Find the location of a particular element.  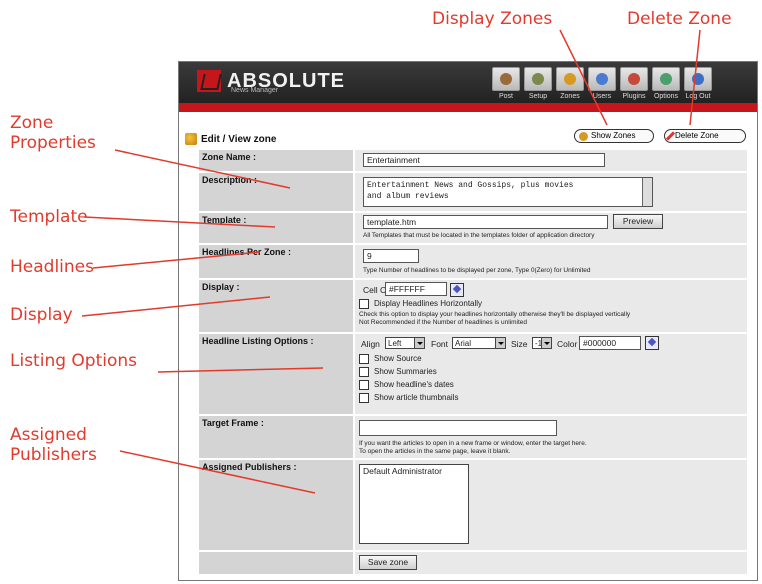

nav-logout: Log Out is located at coordinates (698, 84).